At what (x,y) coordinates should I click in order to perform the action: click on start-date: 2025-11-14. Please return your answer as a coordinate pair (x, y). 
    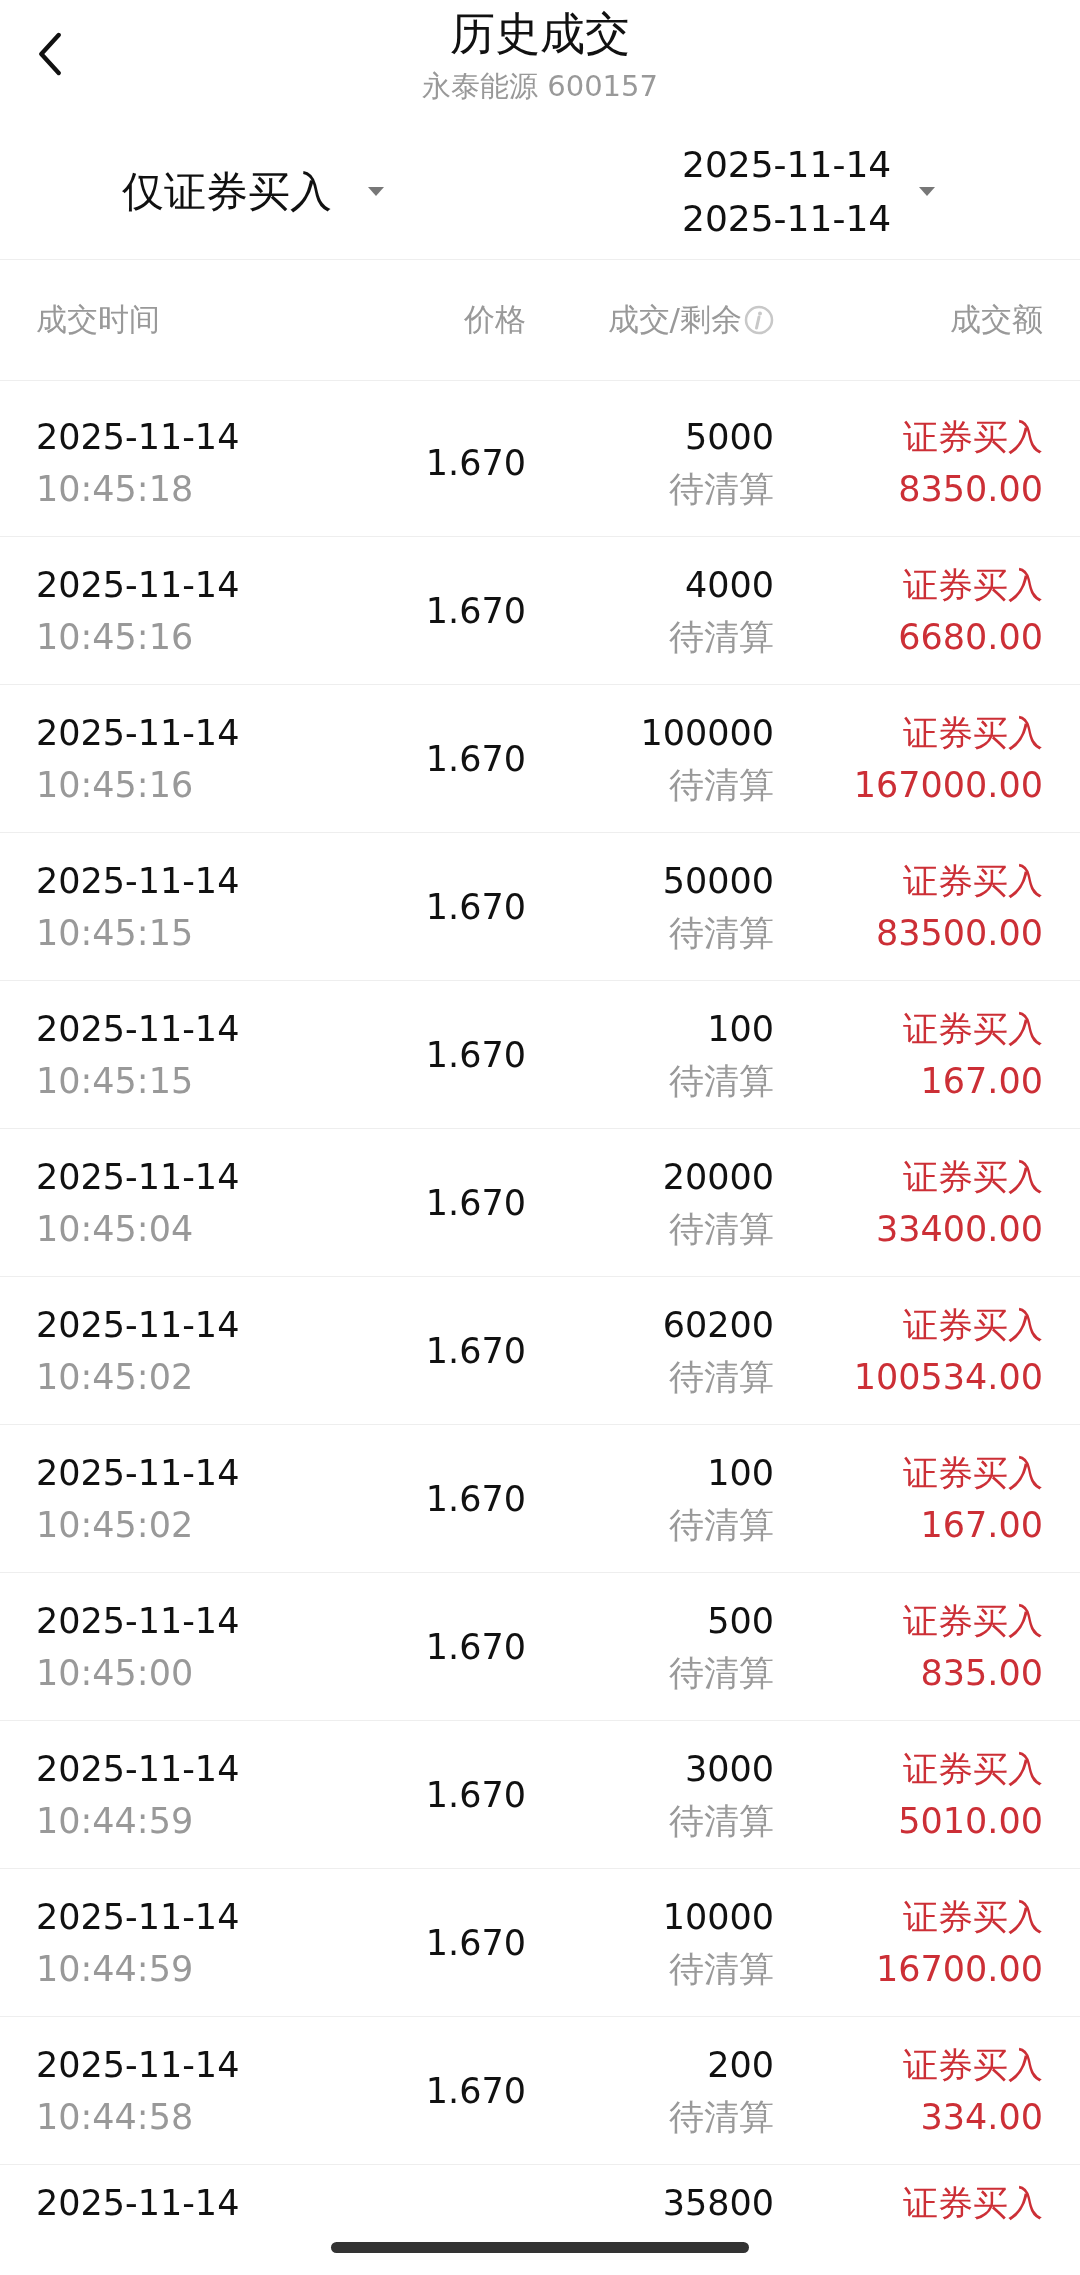
    Looking at the image, I should click on (787, 164).